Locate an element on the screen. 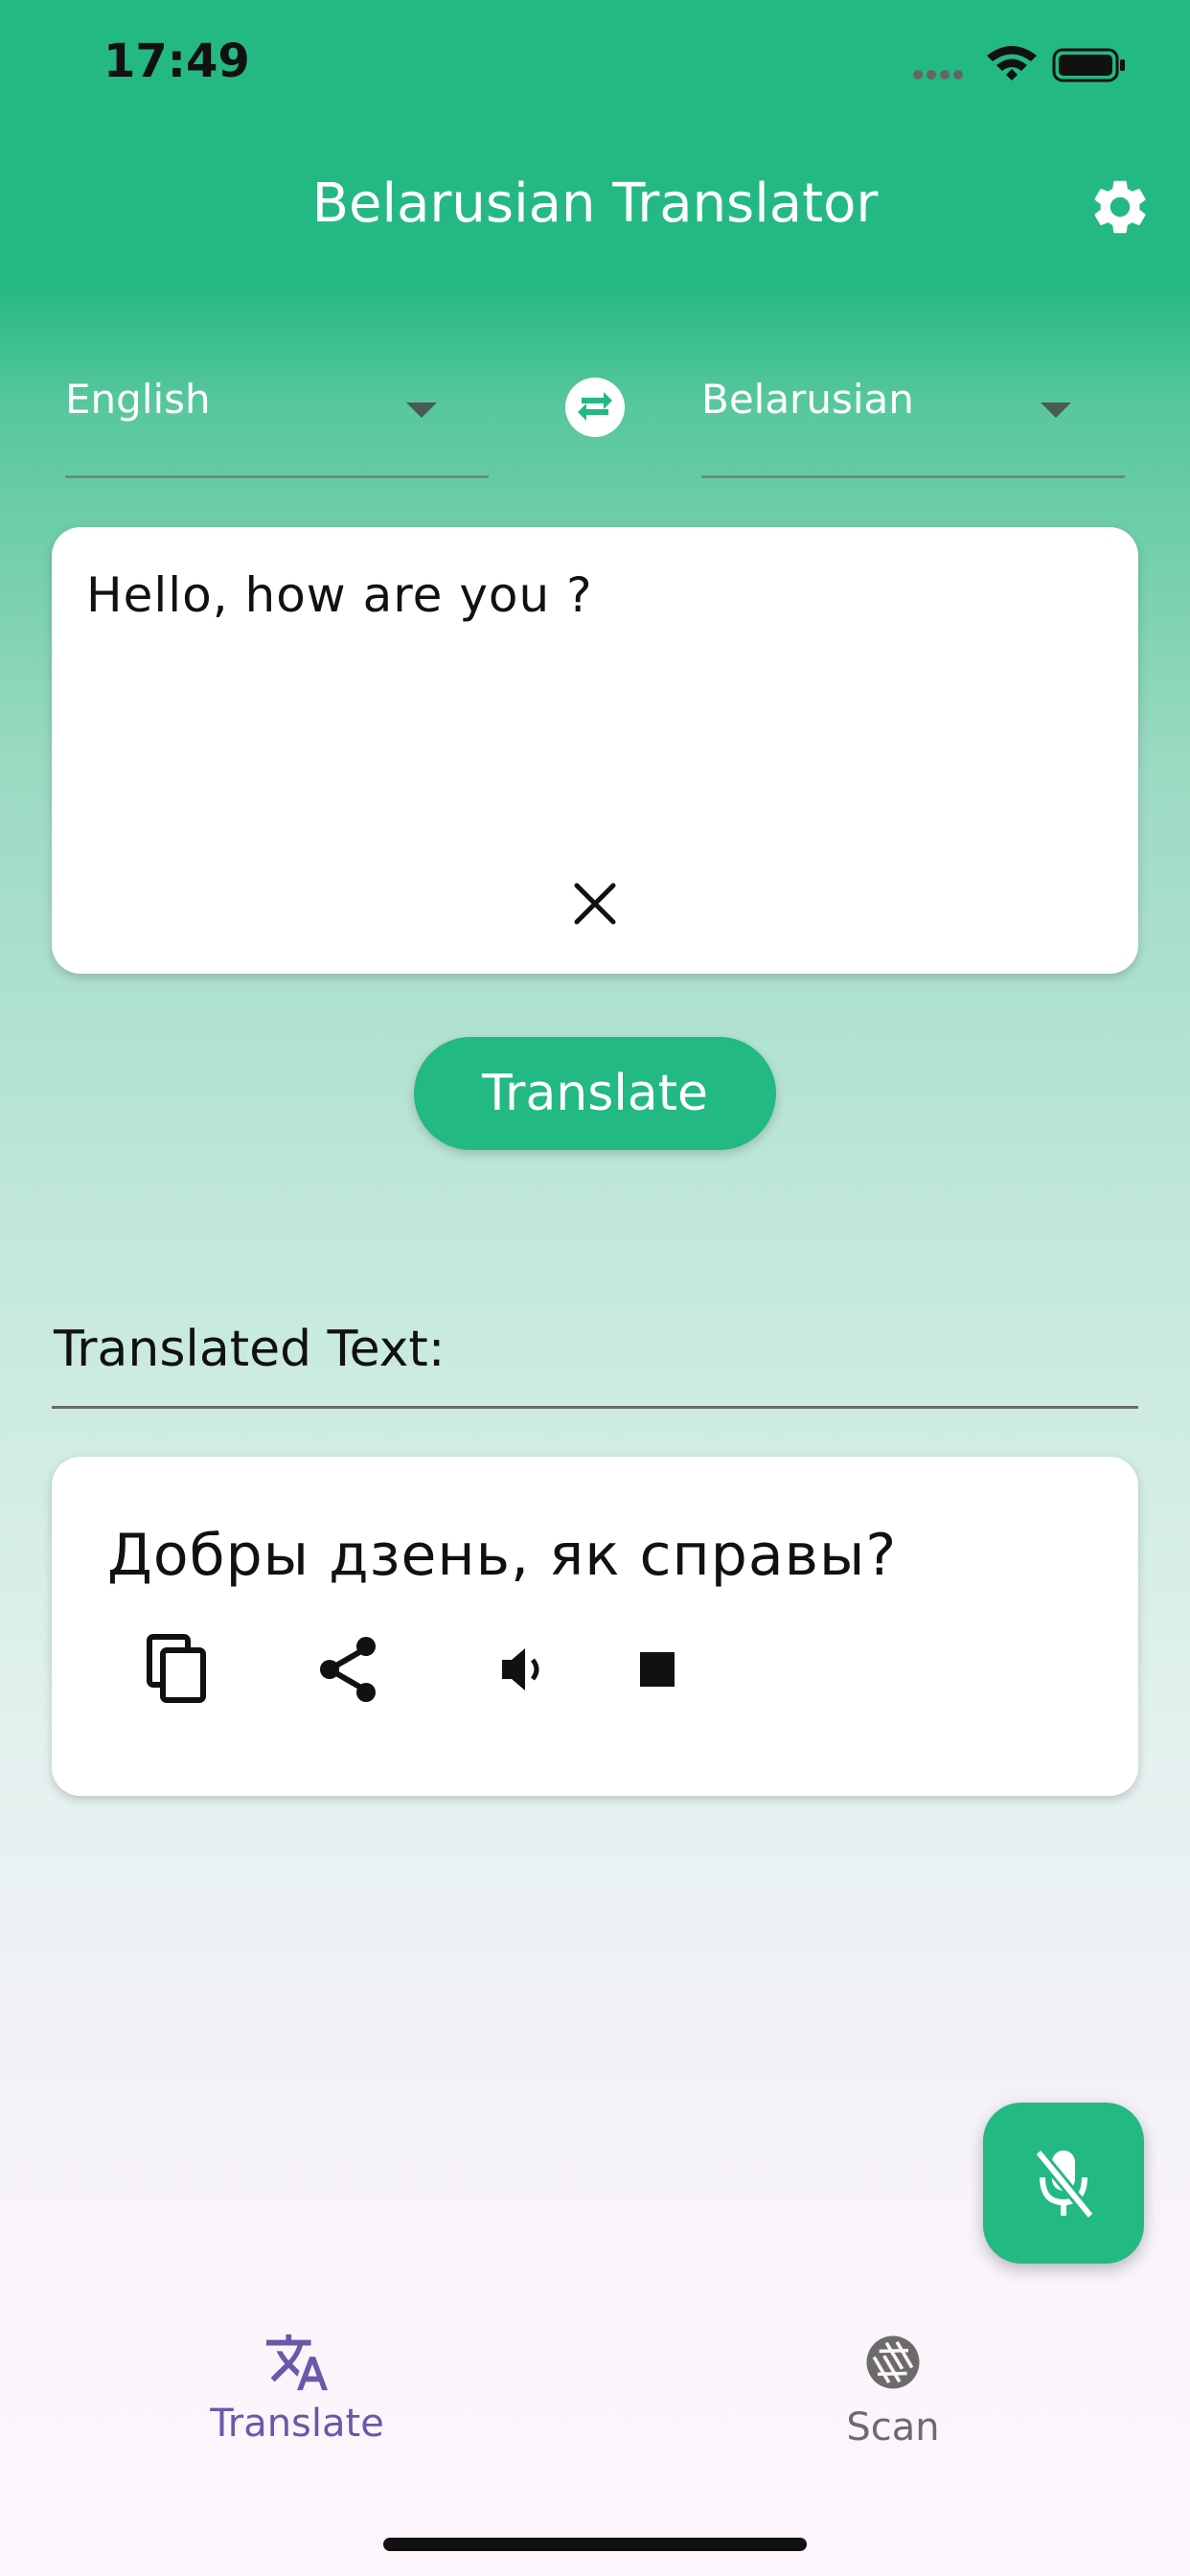  divider is located at coordinates (595, 1407).